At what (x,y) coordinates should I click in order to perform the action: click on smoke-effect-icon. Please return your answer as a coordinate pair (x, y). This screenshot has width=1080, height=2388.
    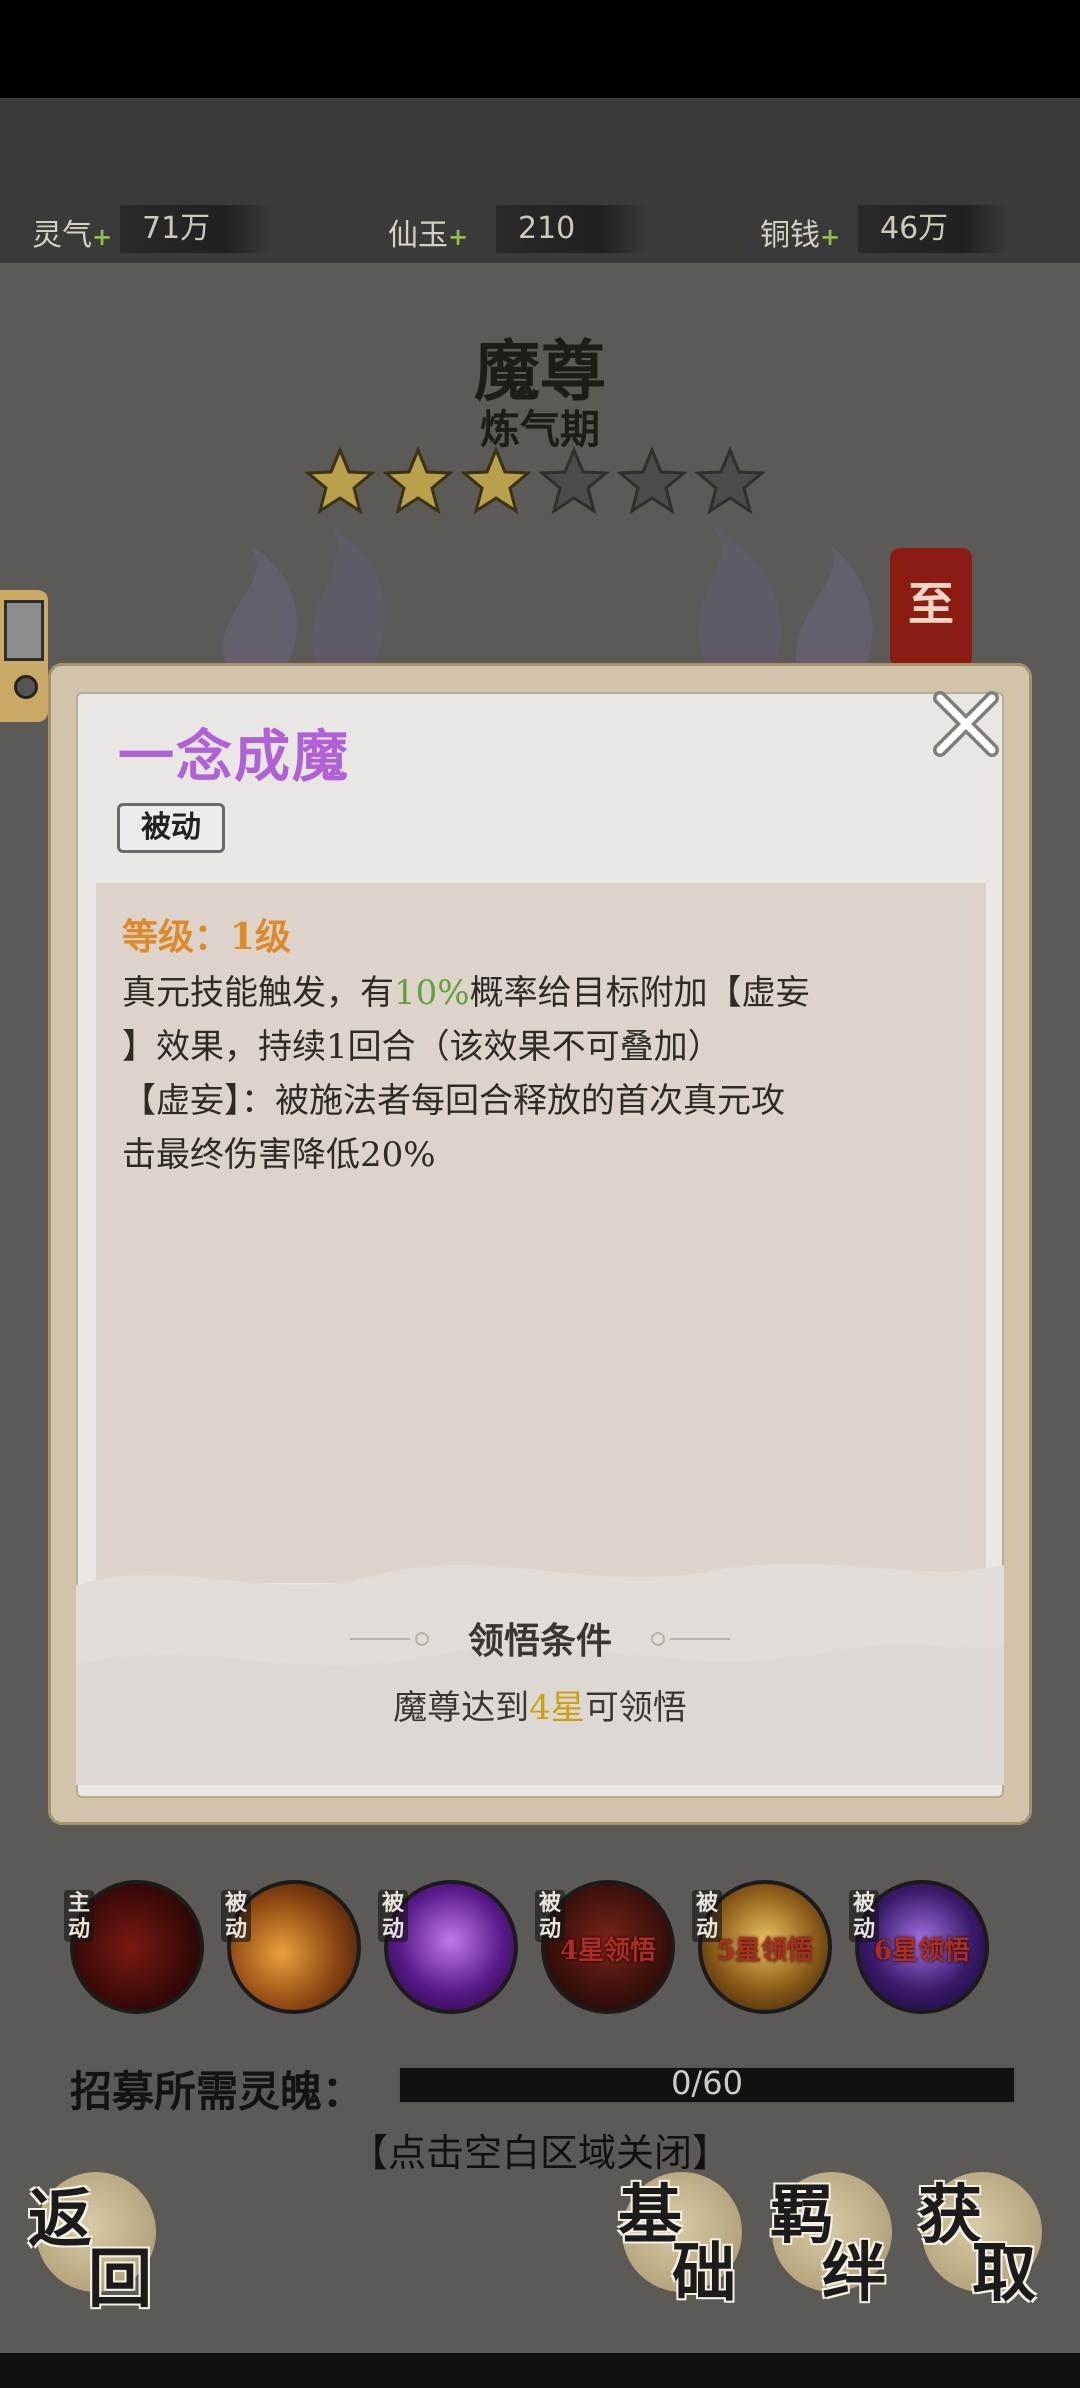
    Looking at the image, I should click on (548, 600).